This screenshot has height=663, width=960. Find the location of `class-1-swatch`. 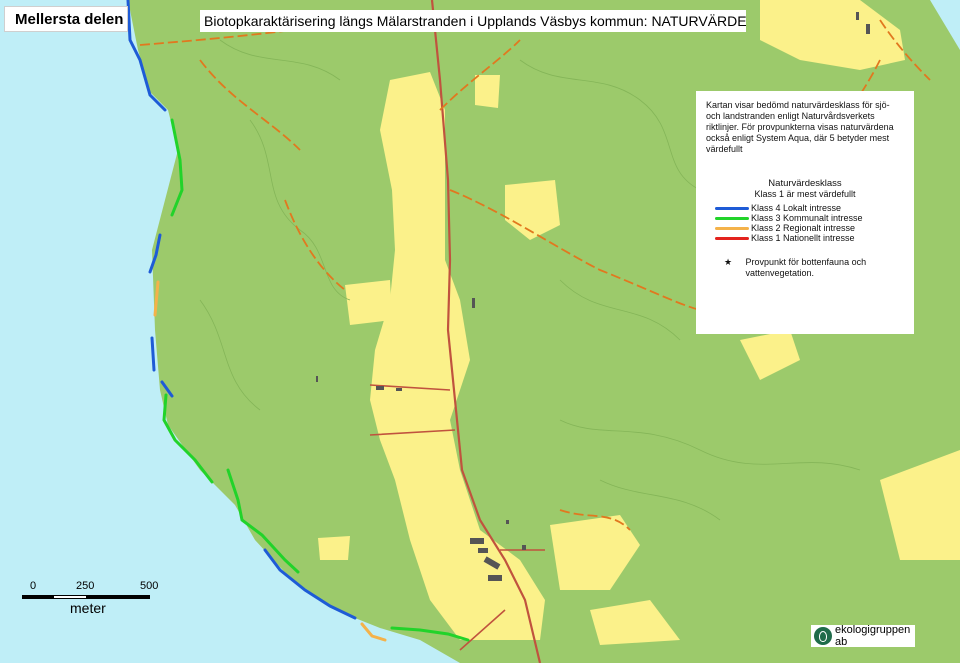

class-1-swatch is located at coordinates (732, 238).